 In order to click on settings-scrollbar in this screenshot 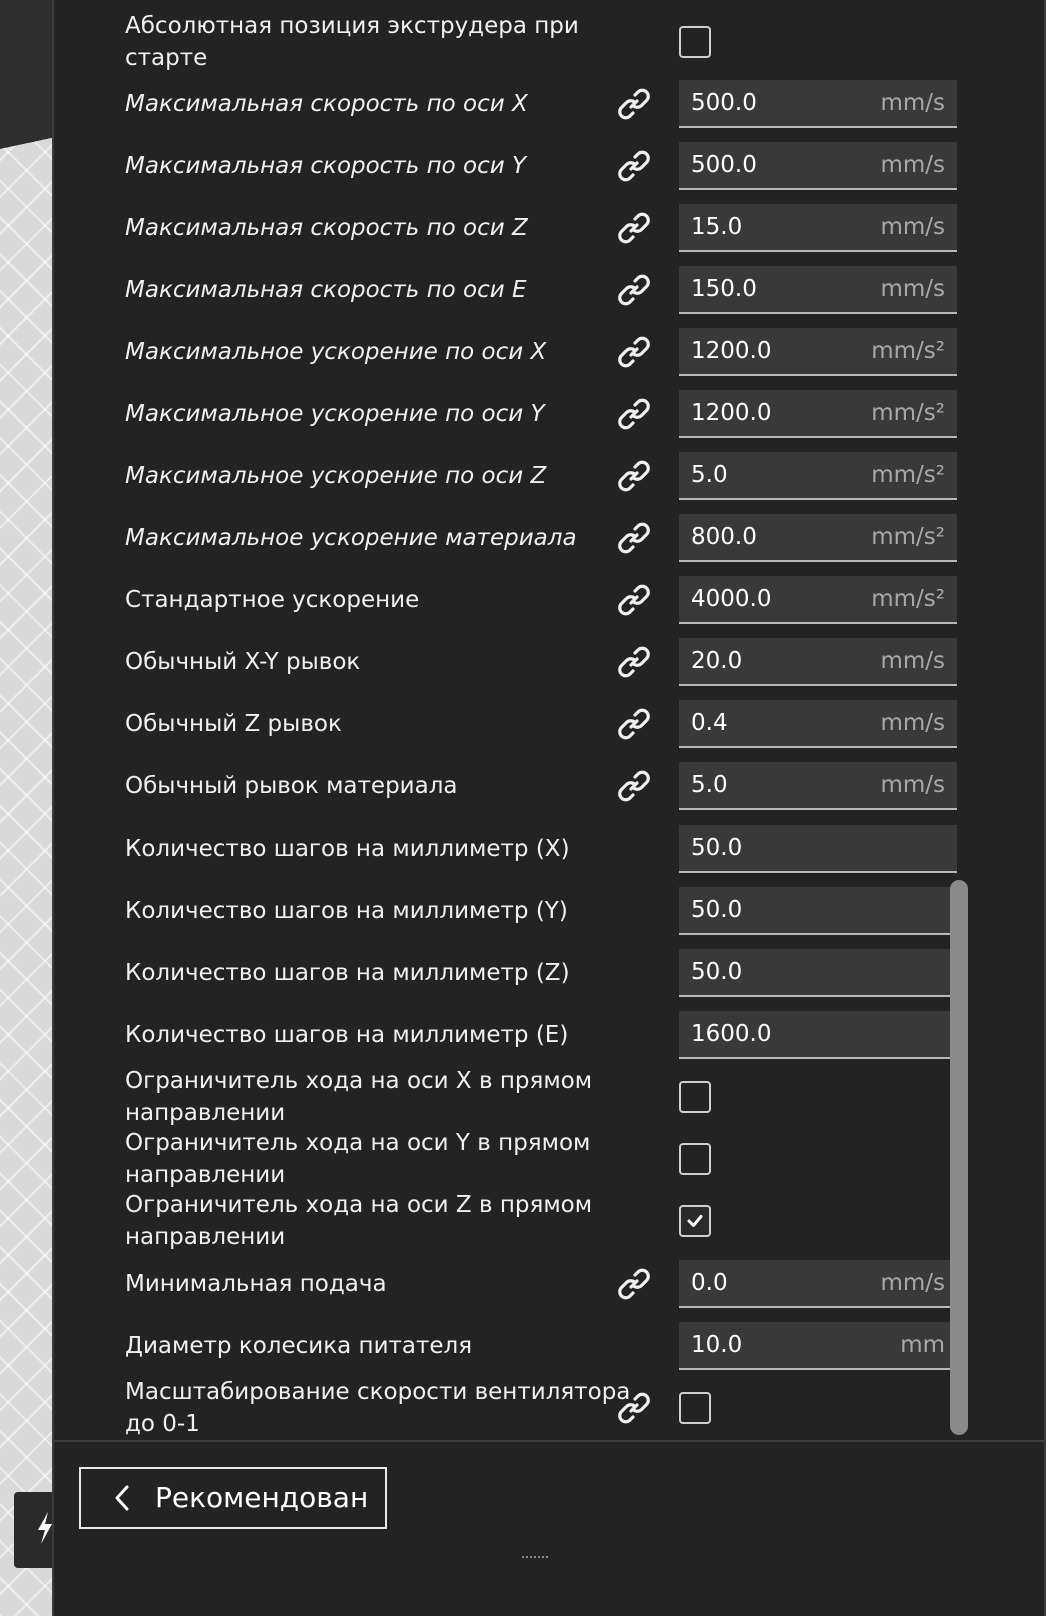, I will do `click(959, 1157)`.